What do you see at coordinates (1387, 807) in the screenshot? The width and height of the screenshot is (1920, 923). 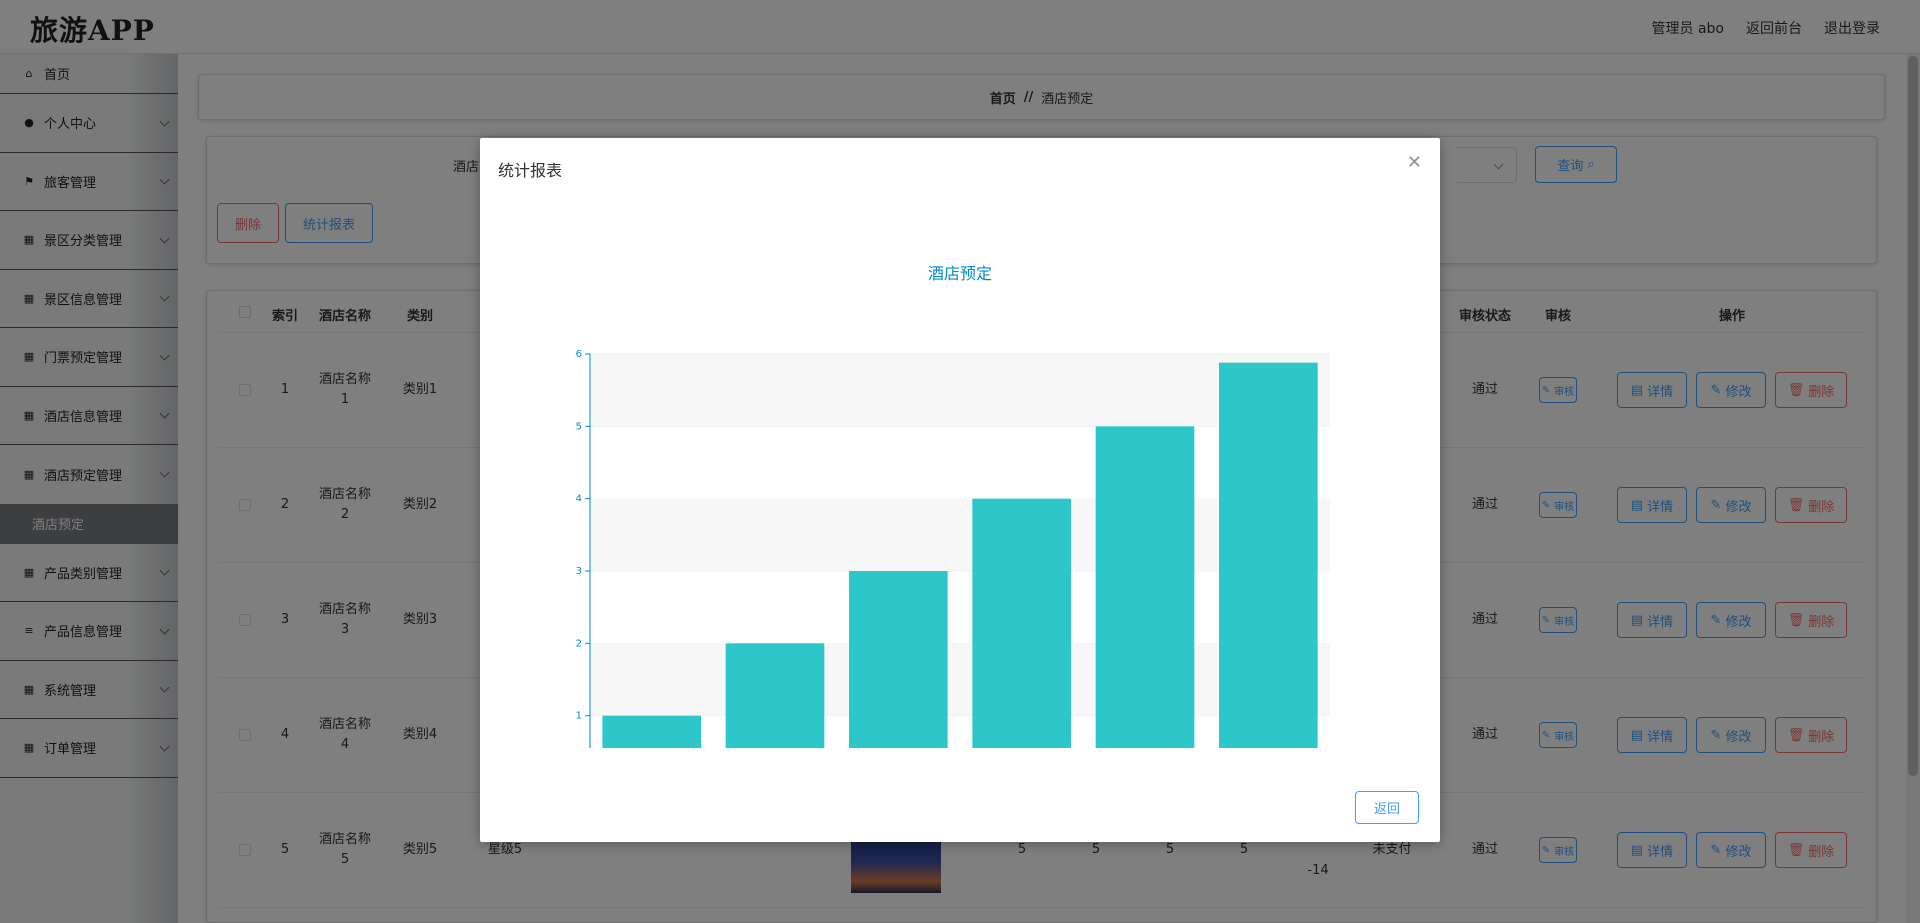 I see `dialog-back-button: 返回` at bounding box center [1387, 807].